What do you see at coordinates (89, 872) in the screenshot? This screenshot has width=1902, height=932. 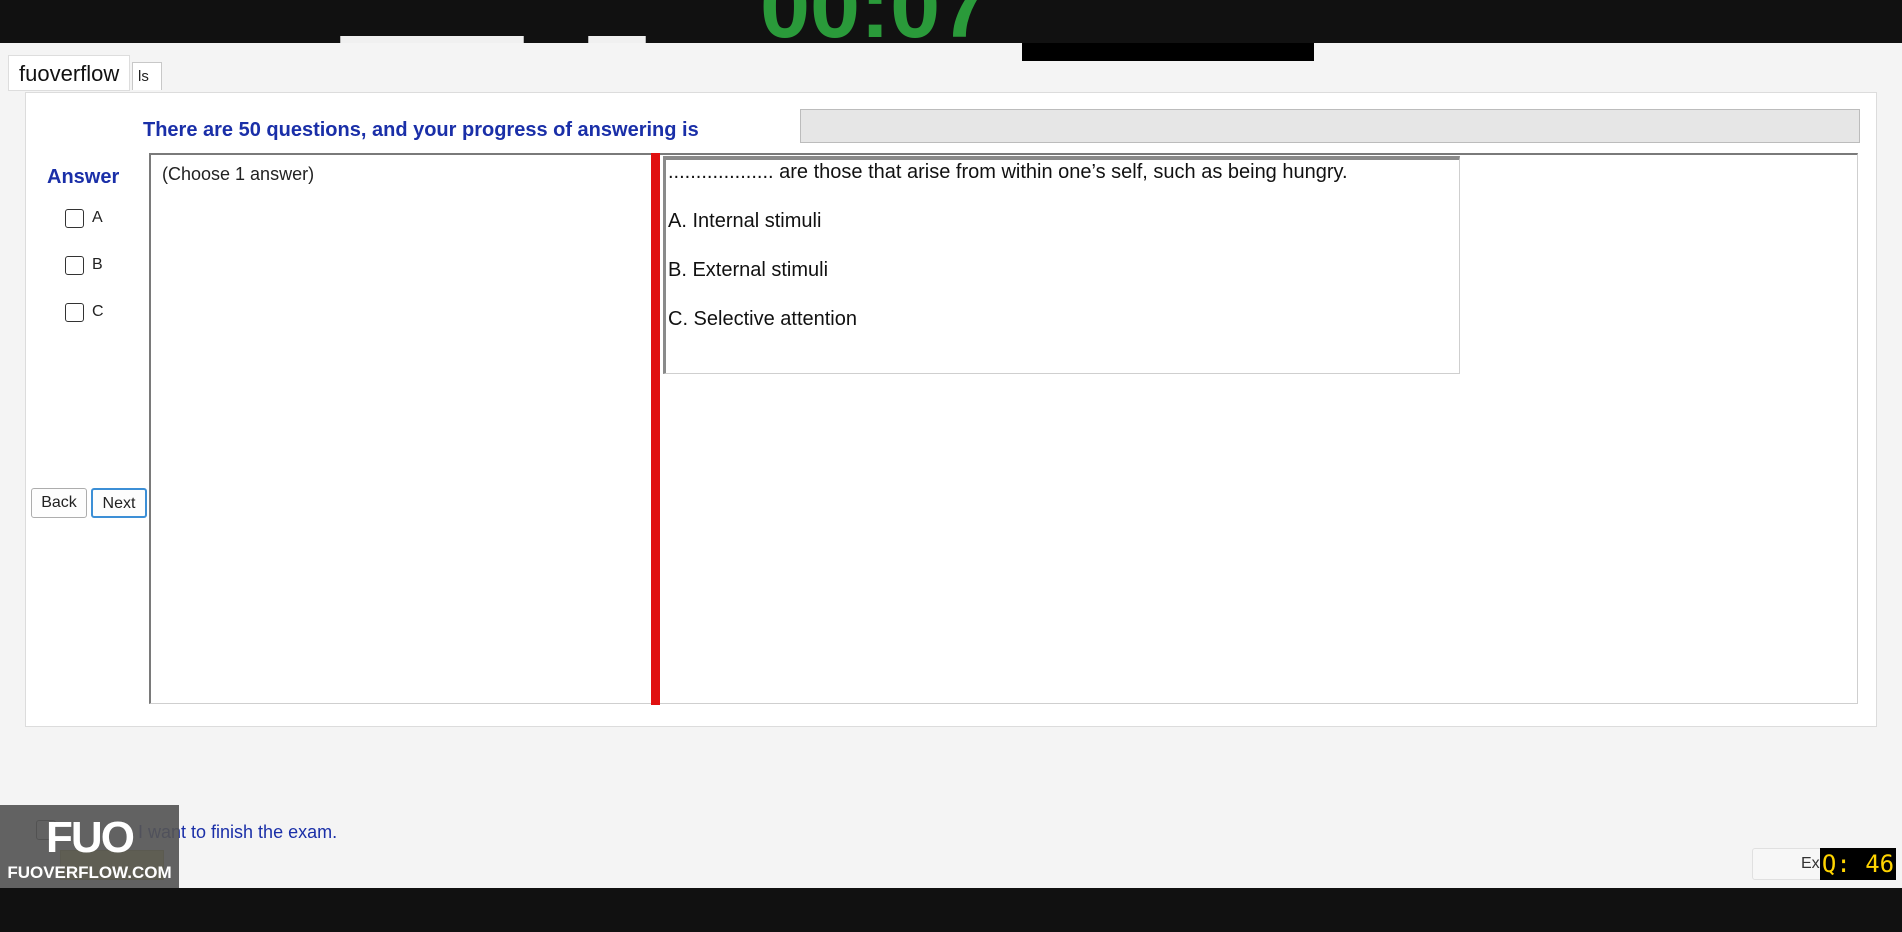 I see `logo-site: FUOVERFLOW.COM` at bounding box center [89, 872].